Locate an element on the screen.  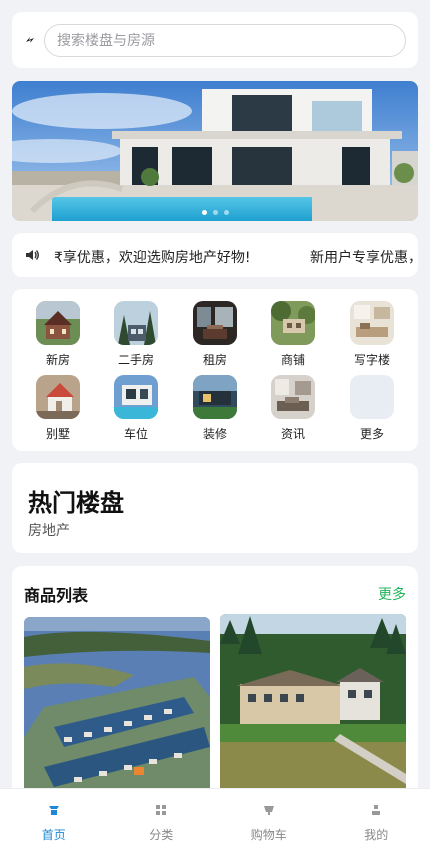
category-item-more: 更多 is located at coordinates (372, 408).